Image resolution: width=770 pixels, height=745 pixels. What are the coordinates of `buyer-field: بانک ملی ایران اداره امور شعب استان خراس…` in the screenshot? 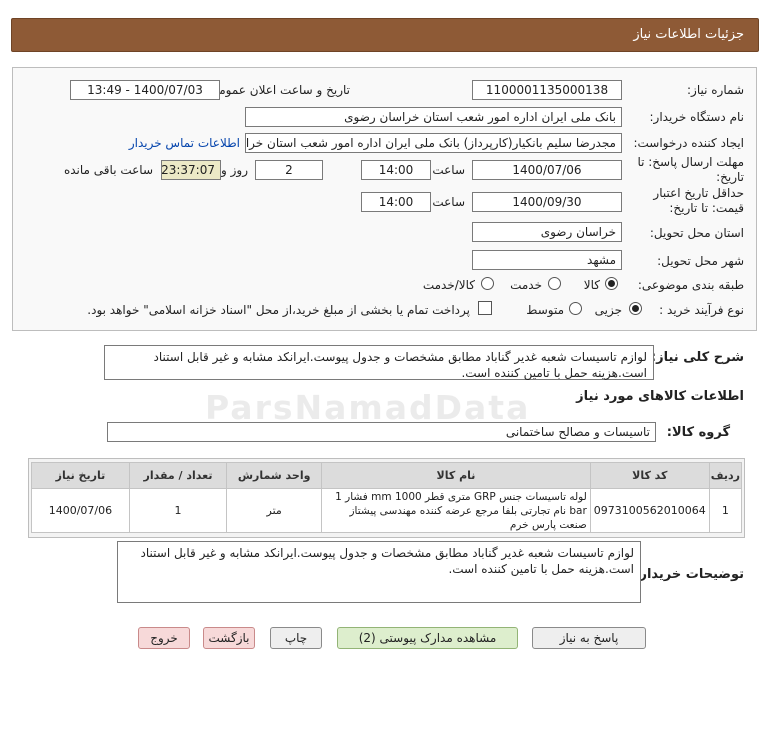 It's located at (433, 117).